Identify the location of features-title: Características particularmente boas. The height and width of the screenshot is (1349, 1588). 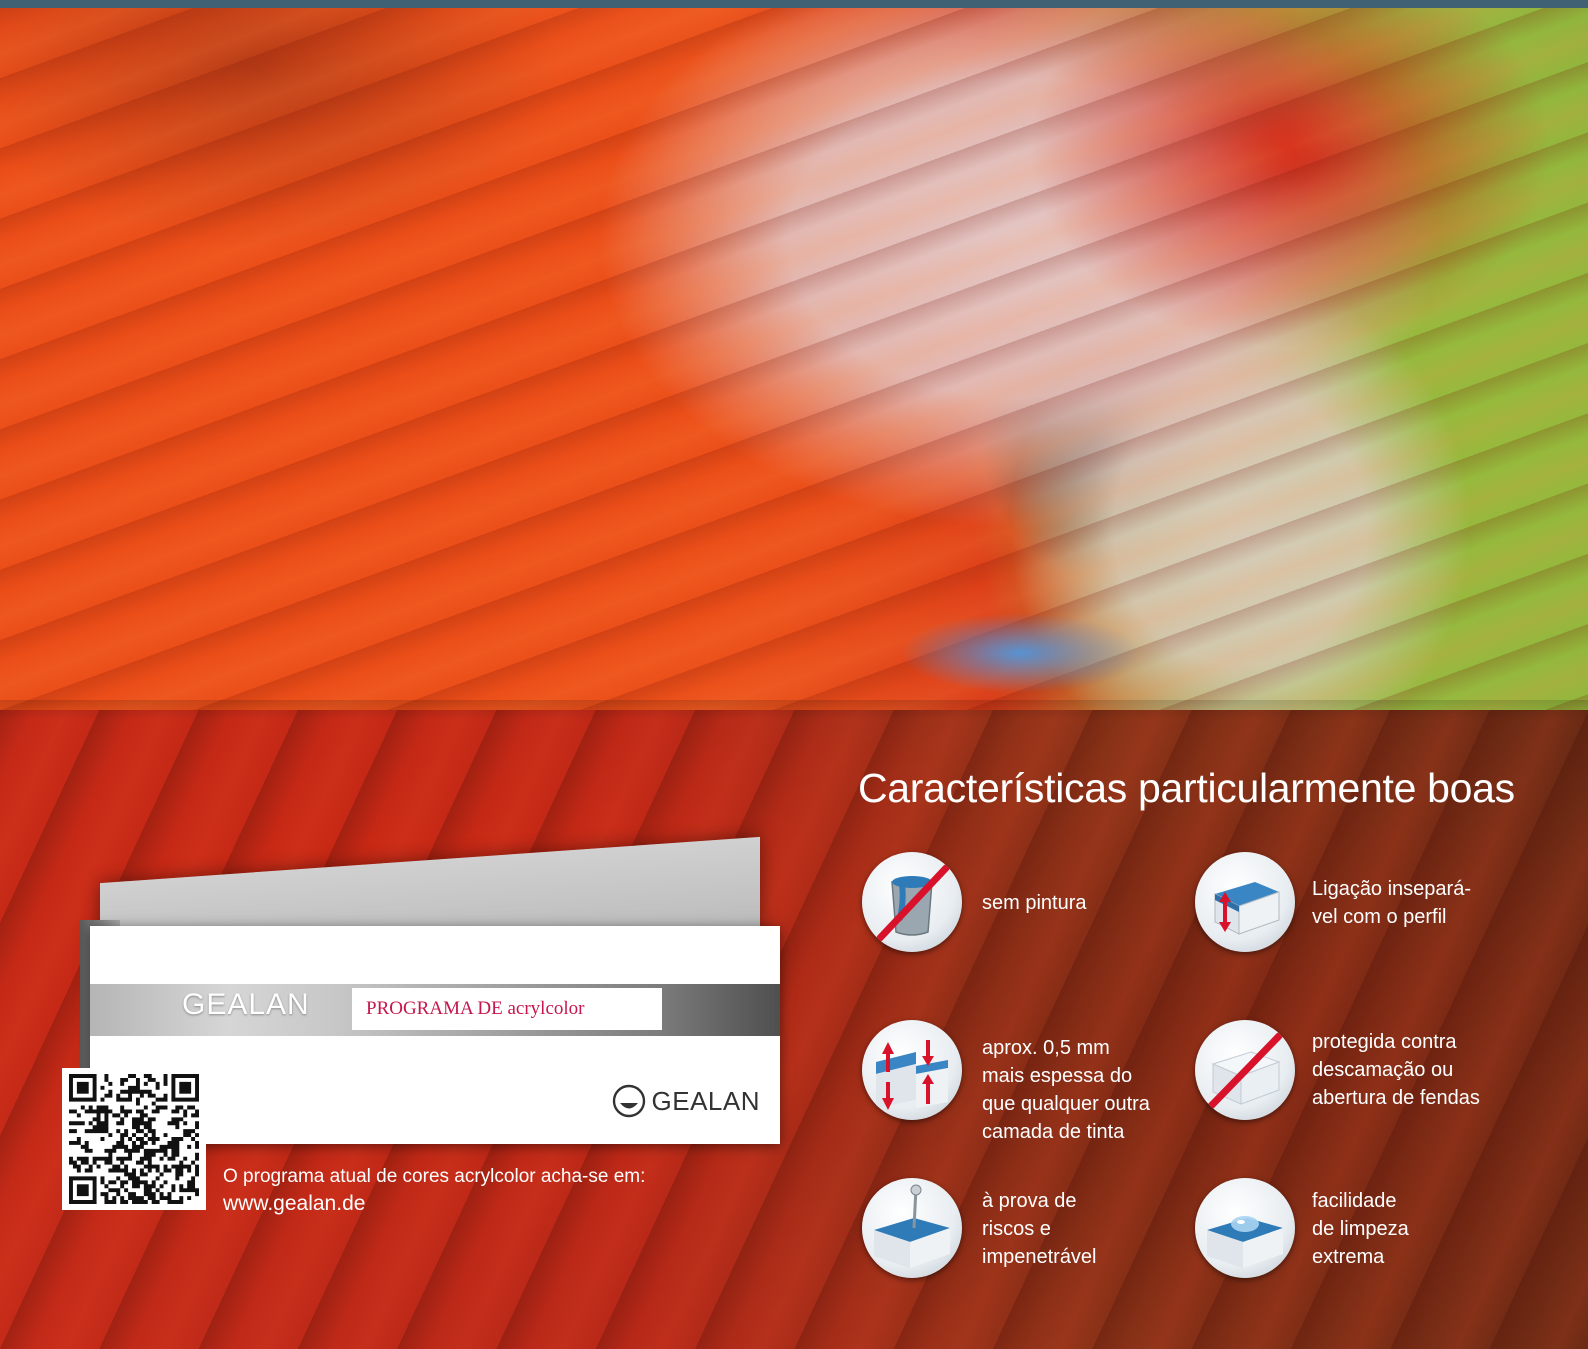
(1186, 788).